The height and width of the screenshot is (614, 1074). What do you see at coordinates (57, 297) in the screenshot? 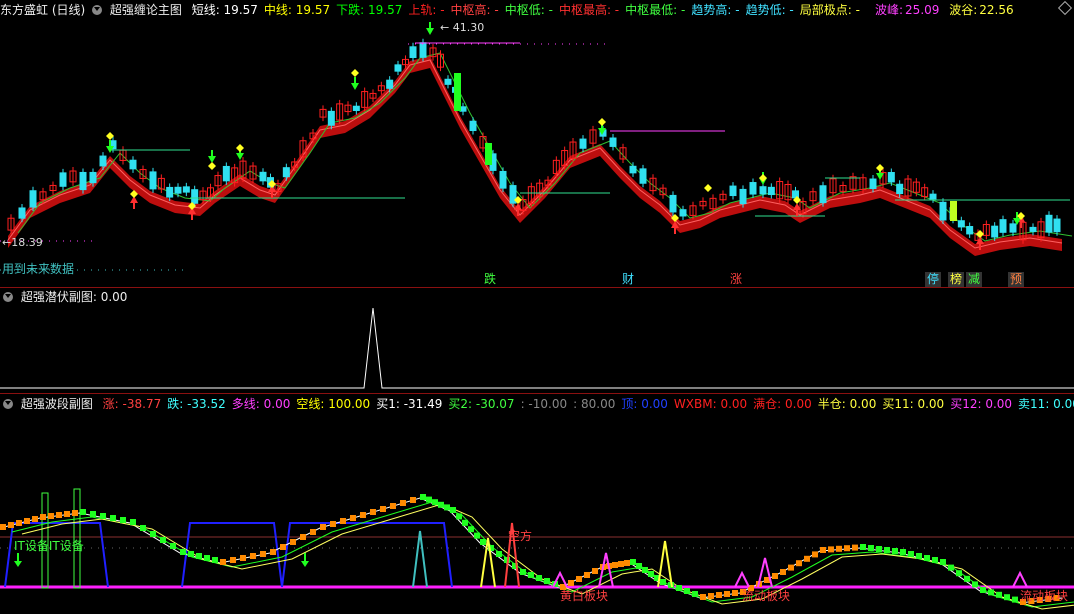
I see `sub1-indicator-name: 超强潜伏副图` at bounding box center [57, 297].